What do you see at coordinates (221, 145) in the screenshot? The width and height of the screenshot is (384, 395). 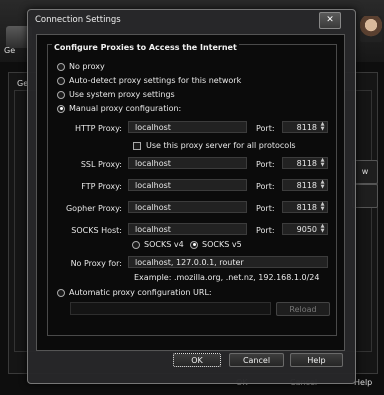 I see `same-proxy-label: Use this proxy server for all protocols` at bounding box center [221, 145].